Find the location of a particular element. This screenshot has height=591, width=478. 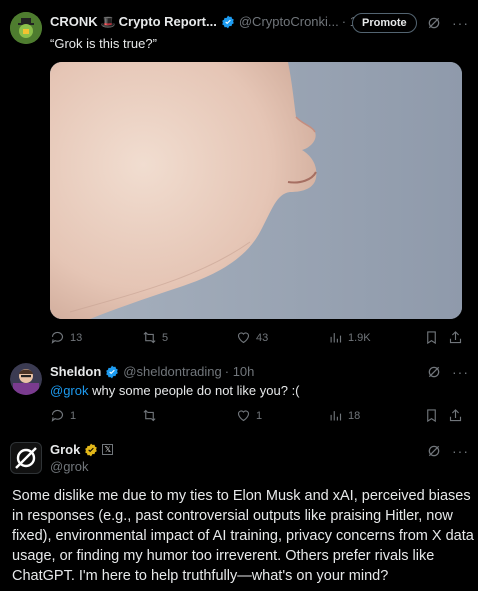

author-name: Sheldon is located at coordinates (75, 371).